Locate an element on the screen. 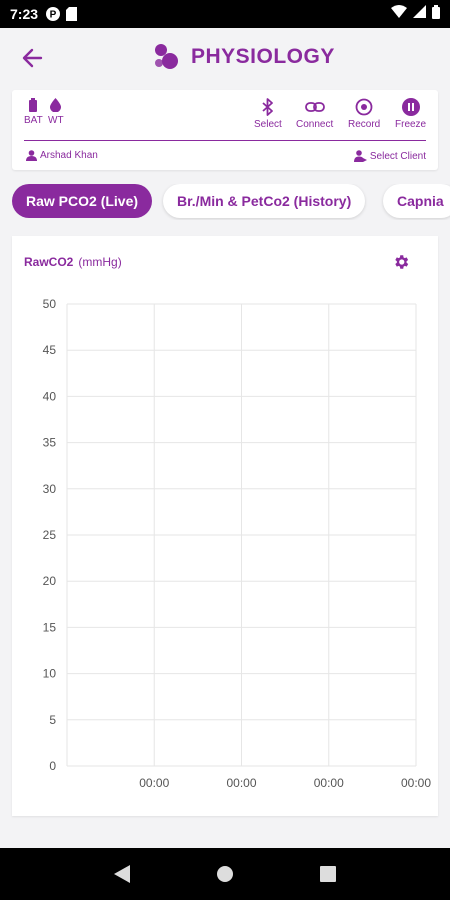 The image size is (450, 900). arrow-left-icon is located at coordinates (32, 58).